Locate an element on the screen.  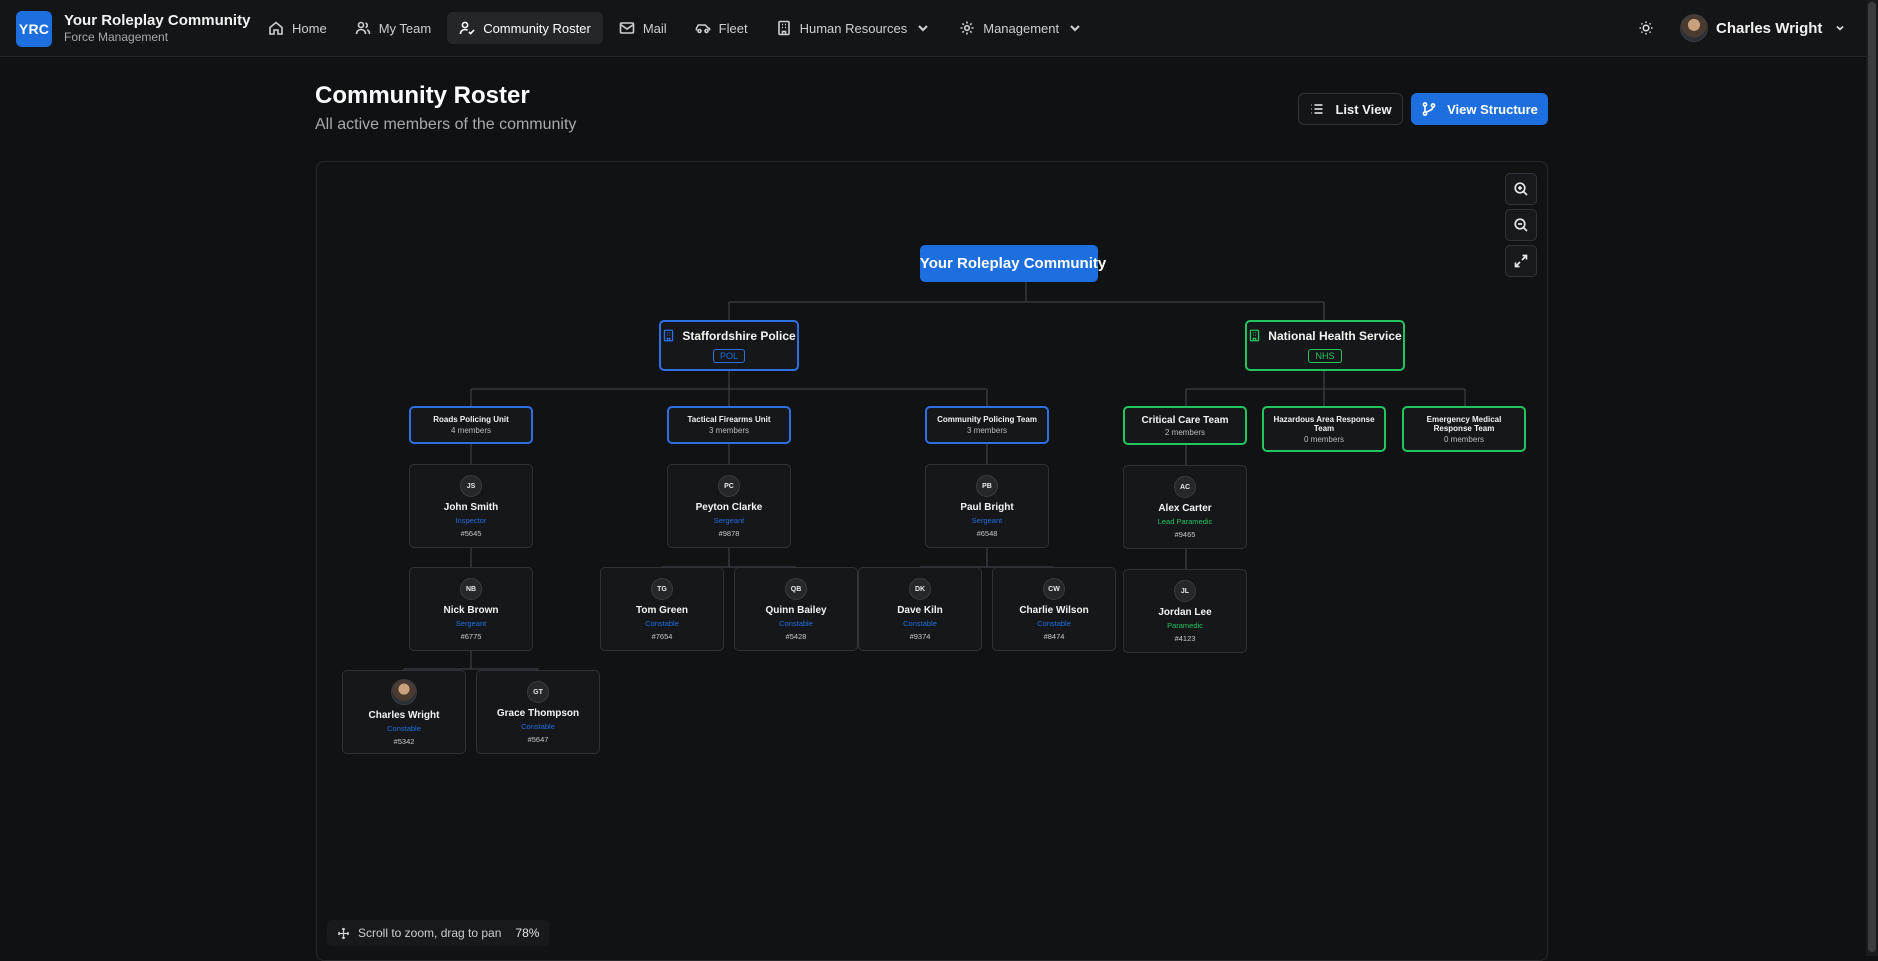
member-initials: NB is located at coordinates (471, 589).